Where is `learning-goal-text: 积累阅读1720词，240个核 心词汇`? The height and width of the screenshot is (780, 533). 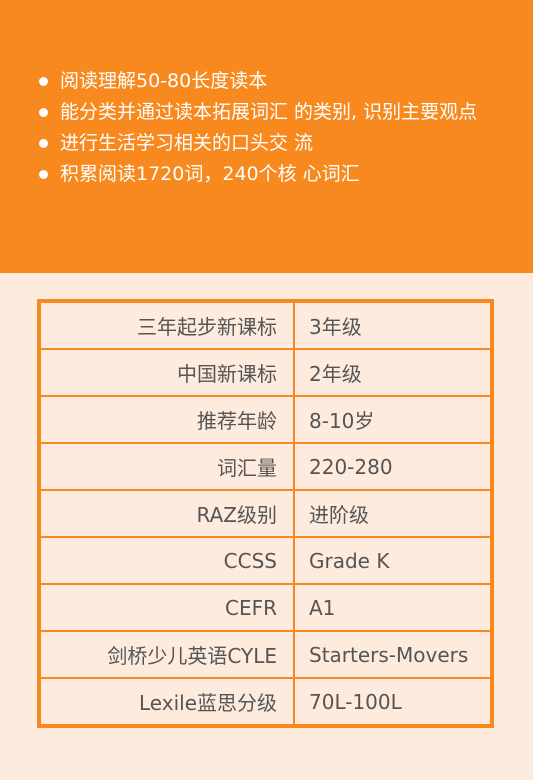
learning-goal-text: 积累阅读1720词，240个核 心词汇 is located at coordinates (210, 174).